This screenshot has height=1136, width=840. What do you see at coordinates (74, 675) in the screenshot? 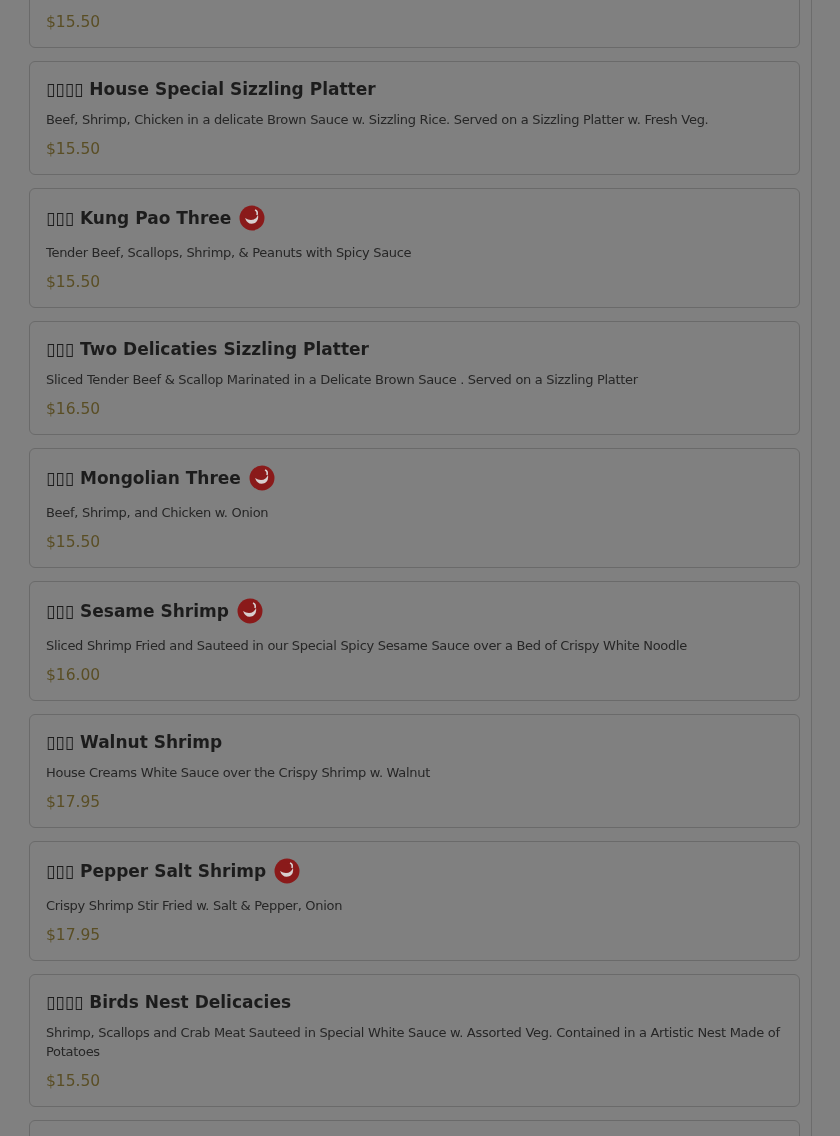
I see `dish-price: $16.00` at bounding box center [74, 675].